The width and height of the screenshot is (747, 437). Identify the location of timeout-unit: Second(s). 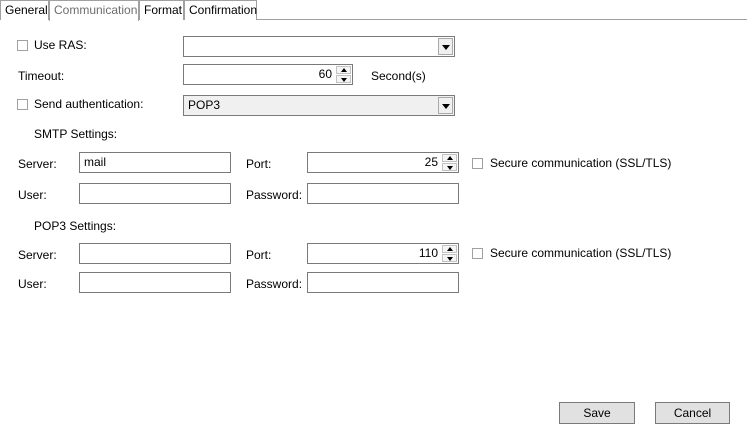
(398, 76).